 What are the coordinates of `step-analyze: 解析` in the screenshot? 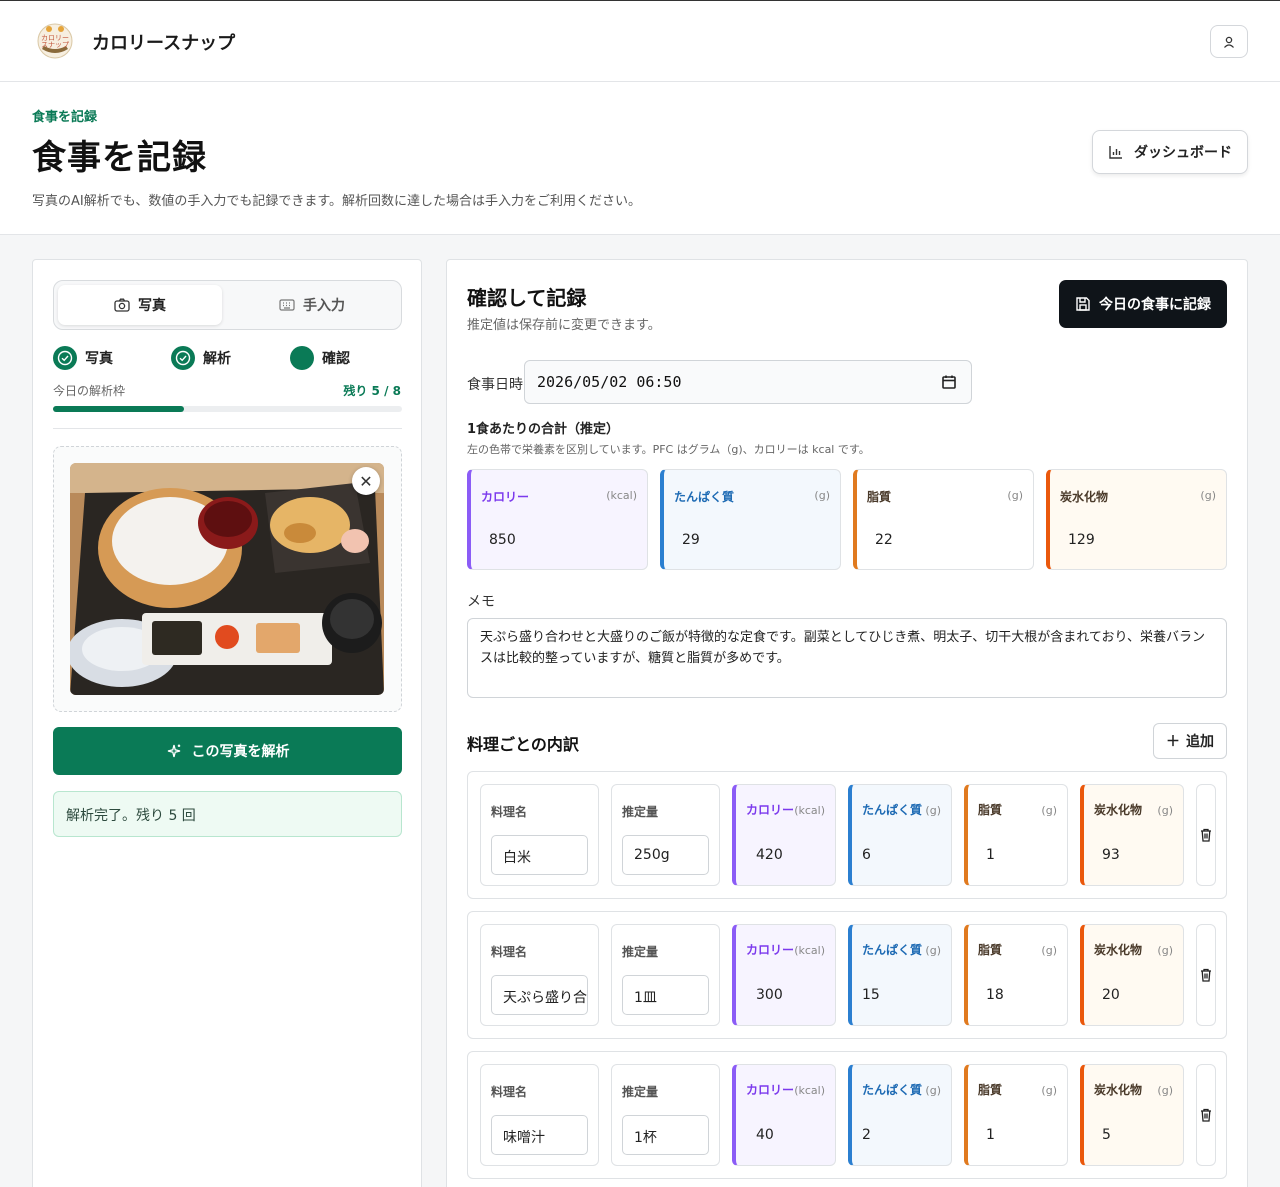 It's located at (201, 358).